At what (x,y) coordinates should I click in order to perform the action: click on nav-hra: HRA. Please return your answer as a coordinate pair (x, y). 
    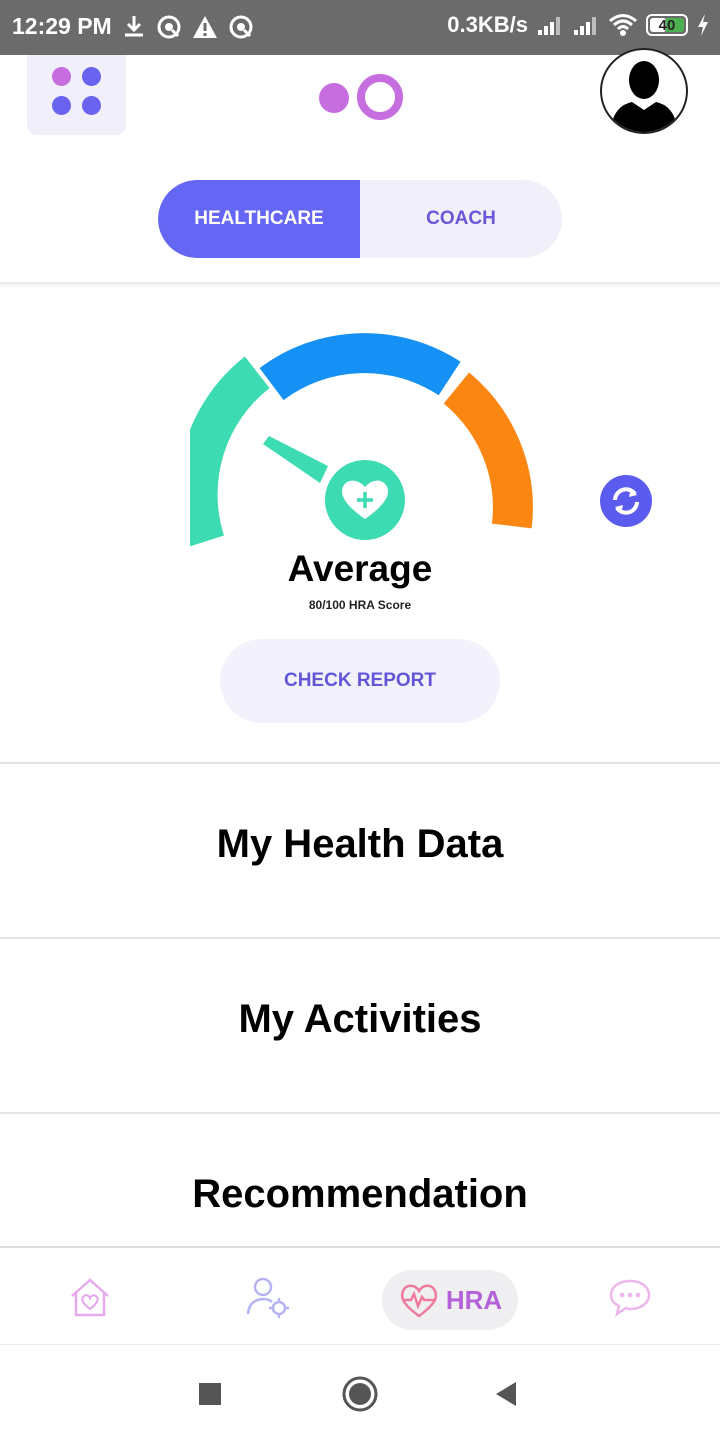
    Looking at the image, I should click on (450, 1300).